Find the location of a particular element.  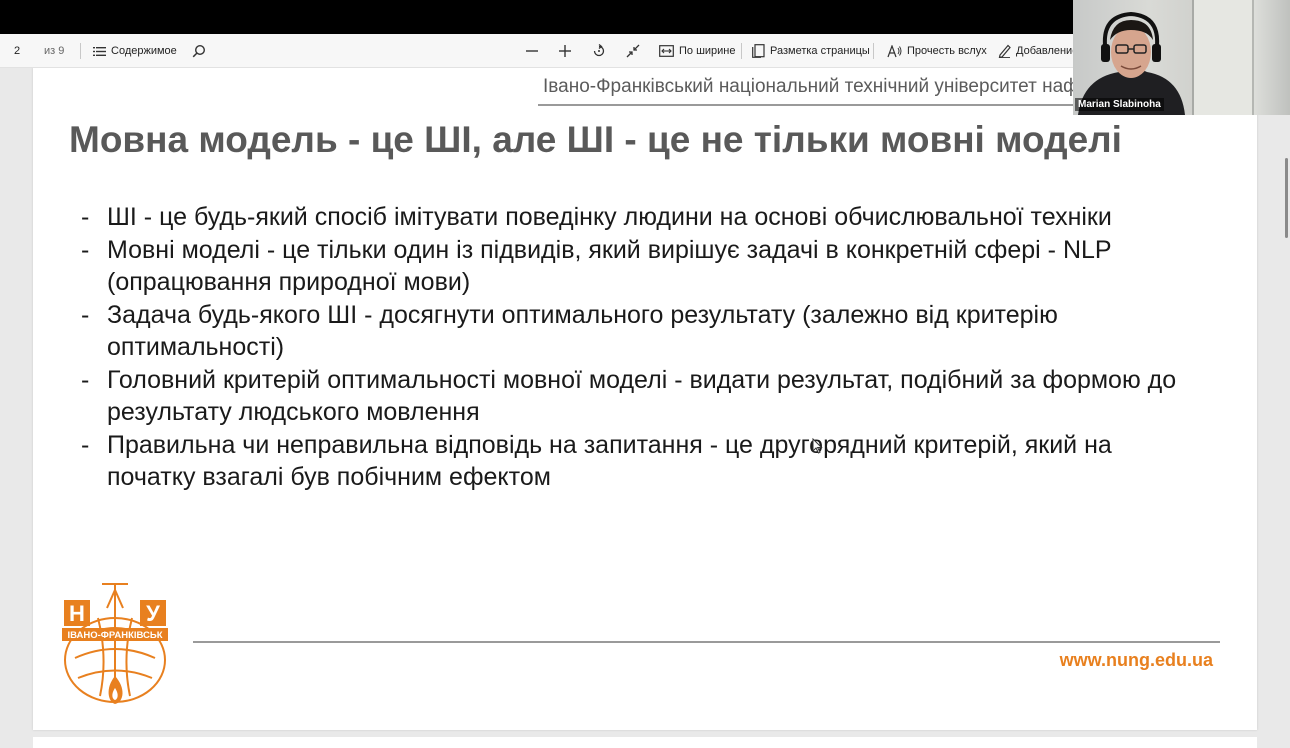

fit-width-label: По ширине is located at coordinates (707, 51).